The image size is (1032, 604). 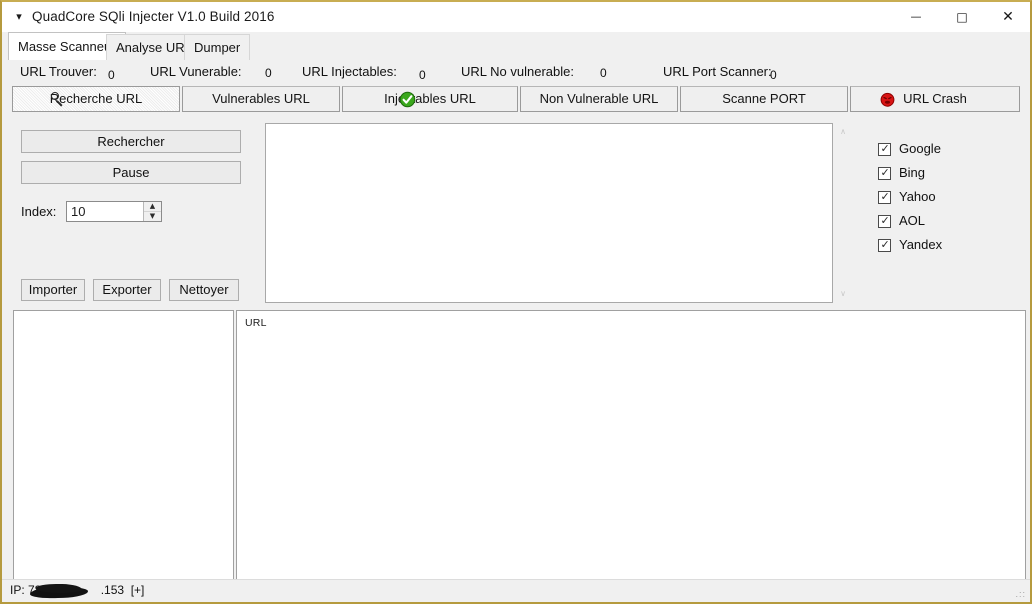 I want to click on close-icon: ✕, so click(x=1008, y=17).